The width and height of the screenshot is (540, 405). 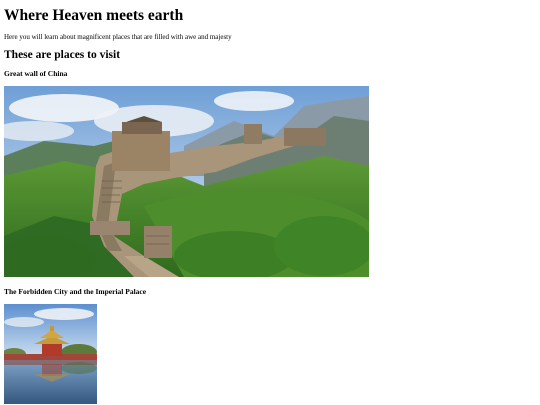 I want to click on page-title: Where Heaven meets earth, so click(x=94, y=15).